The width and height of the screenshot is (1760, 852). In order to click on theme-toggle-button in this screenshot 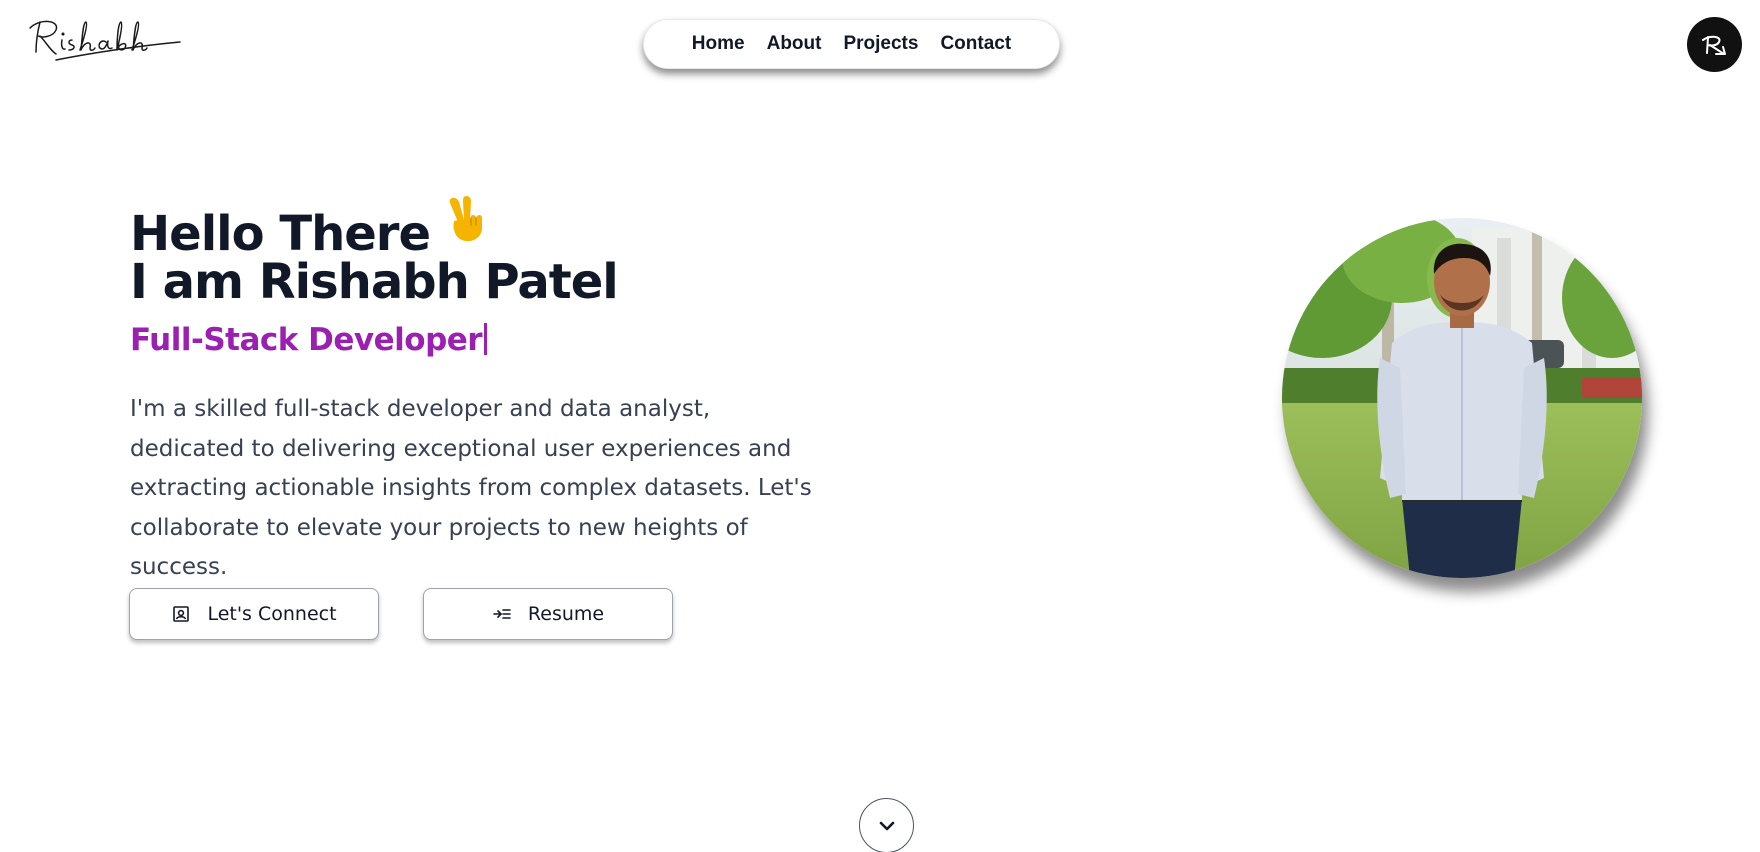, I will do `click(1714, 44)`.